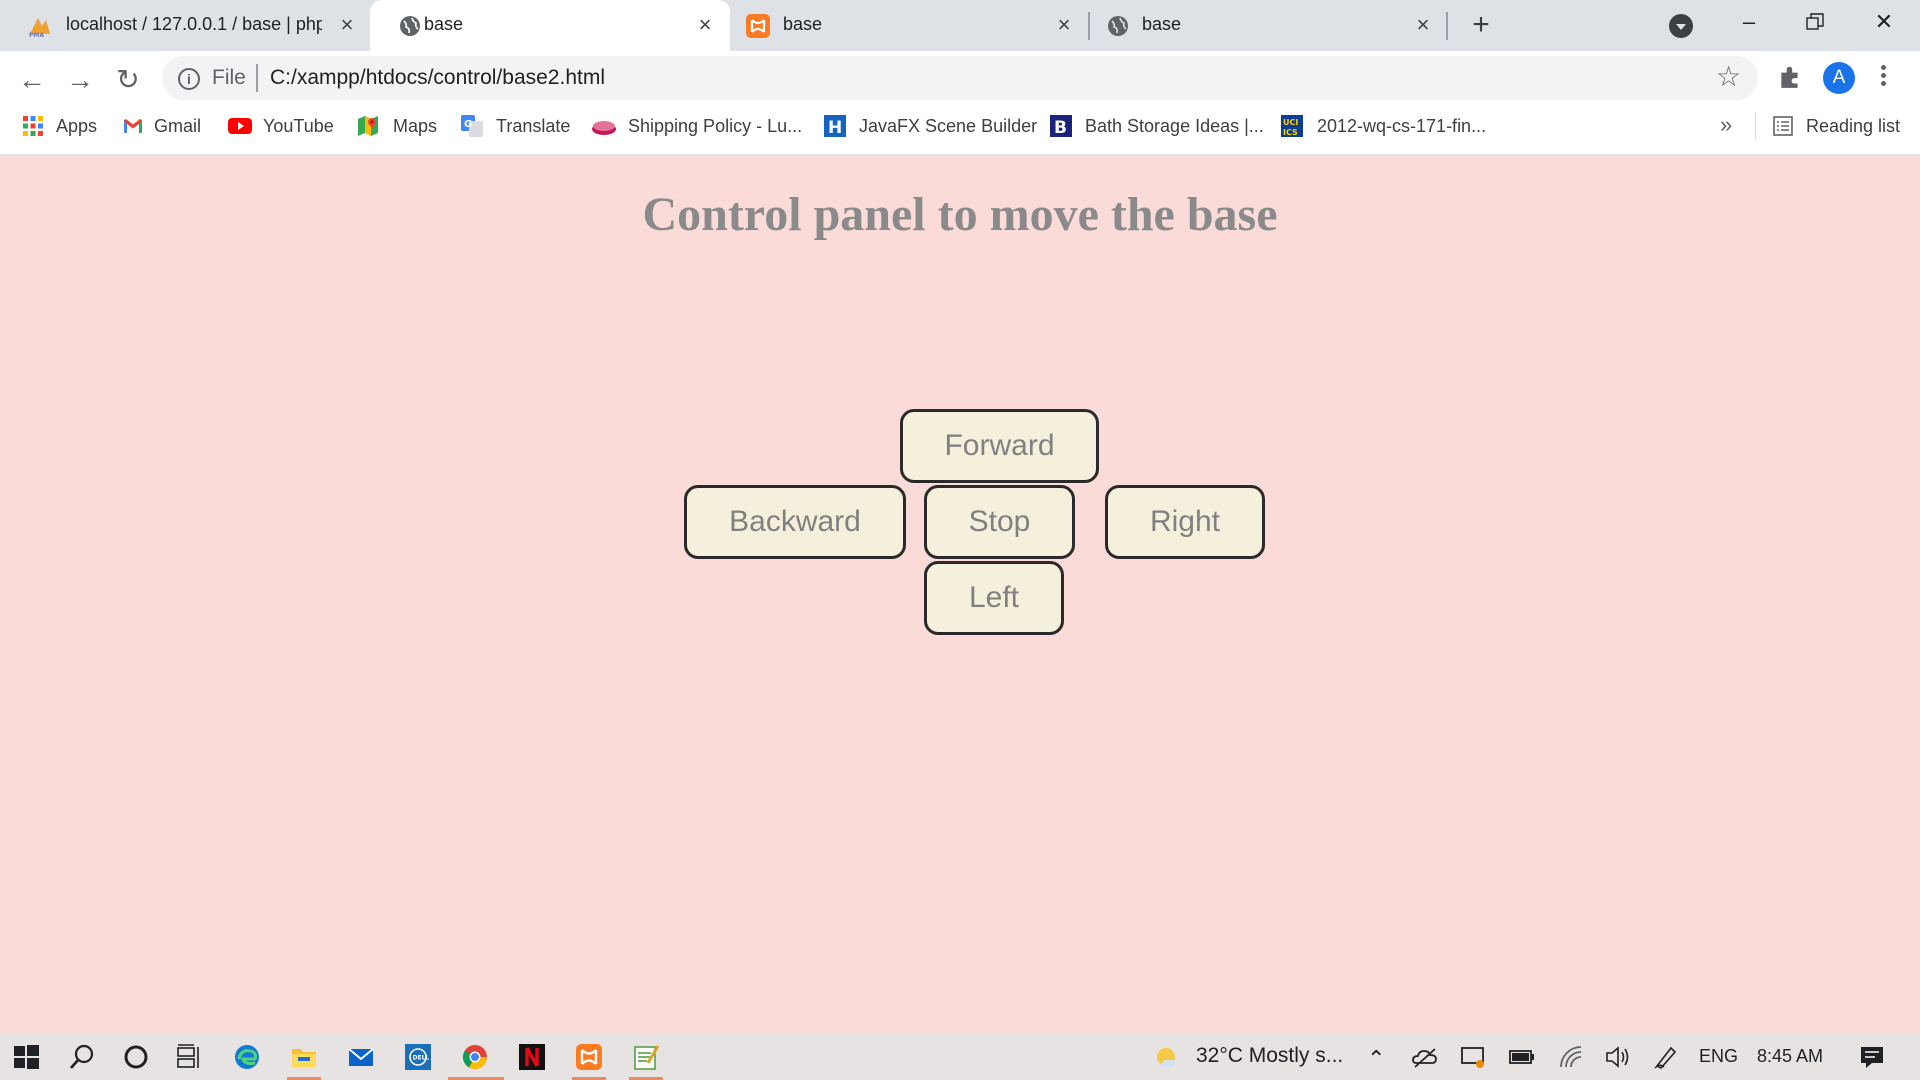  What do you see at coordinates (468, 124) in the screenshot?
I see `svg-text: G` at bounding box center [468, 124].